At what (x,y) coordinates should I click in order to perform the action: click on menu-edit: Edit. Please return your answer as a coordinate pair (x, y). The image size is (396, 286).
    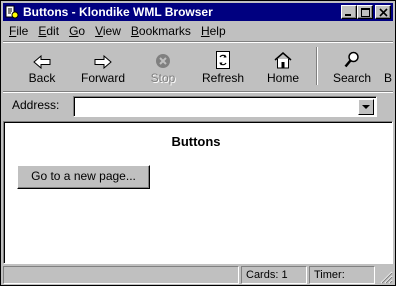
    Looking at the image, I should click on (47, 31).